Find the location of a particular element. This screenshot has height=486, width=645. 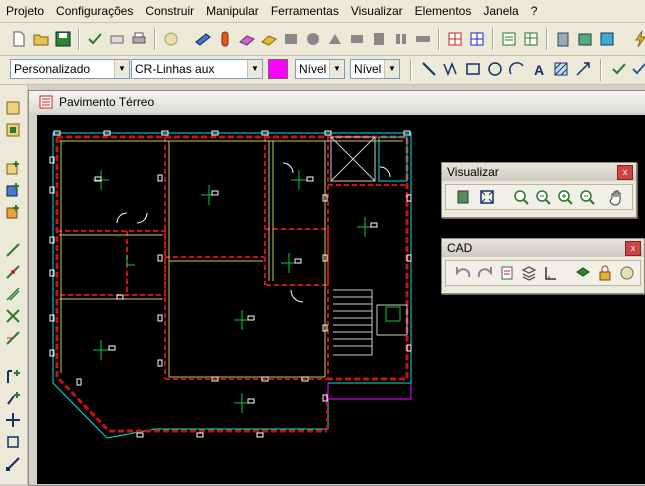

slab-icon is located at coordinates (247, 39).